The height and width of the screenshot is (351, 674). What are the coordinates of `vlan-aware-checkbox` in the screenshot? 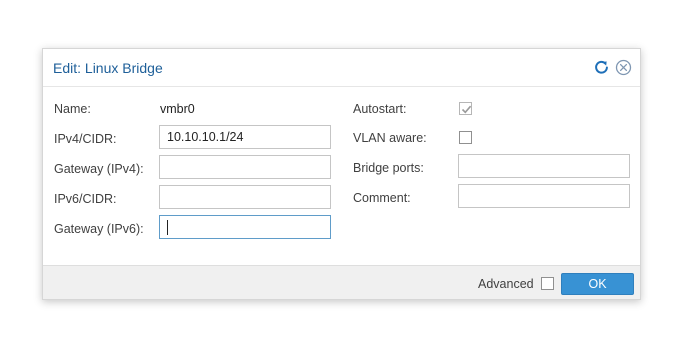 It's located at (465, 137).